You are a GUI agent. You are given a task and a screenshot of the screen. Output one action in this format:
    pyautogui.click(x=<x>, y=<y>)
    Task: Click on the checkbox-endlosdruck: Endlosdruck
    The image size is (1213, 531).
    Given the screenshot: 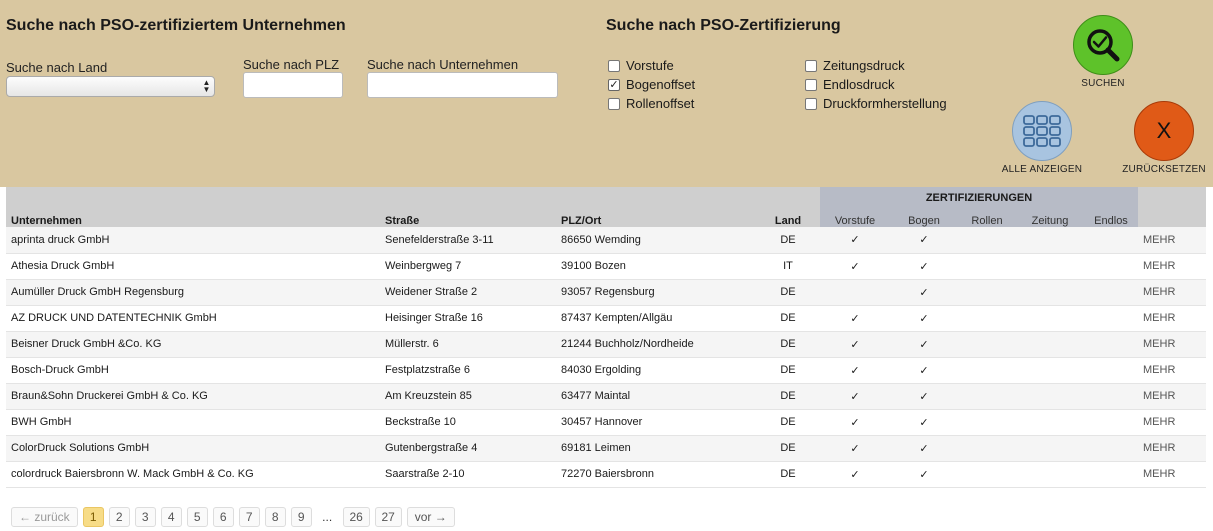 What is the action you would take?
    pyautogui.click(x=850, y=84)
    